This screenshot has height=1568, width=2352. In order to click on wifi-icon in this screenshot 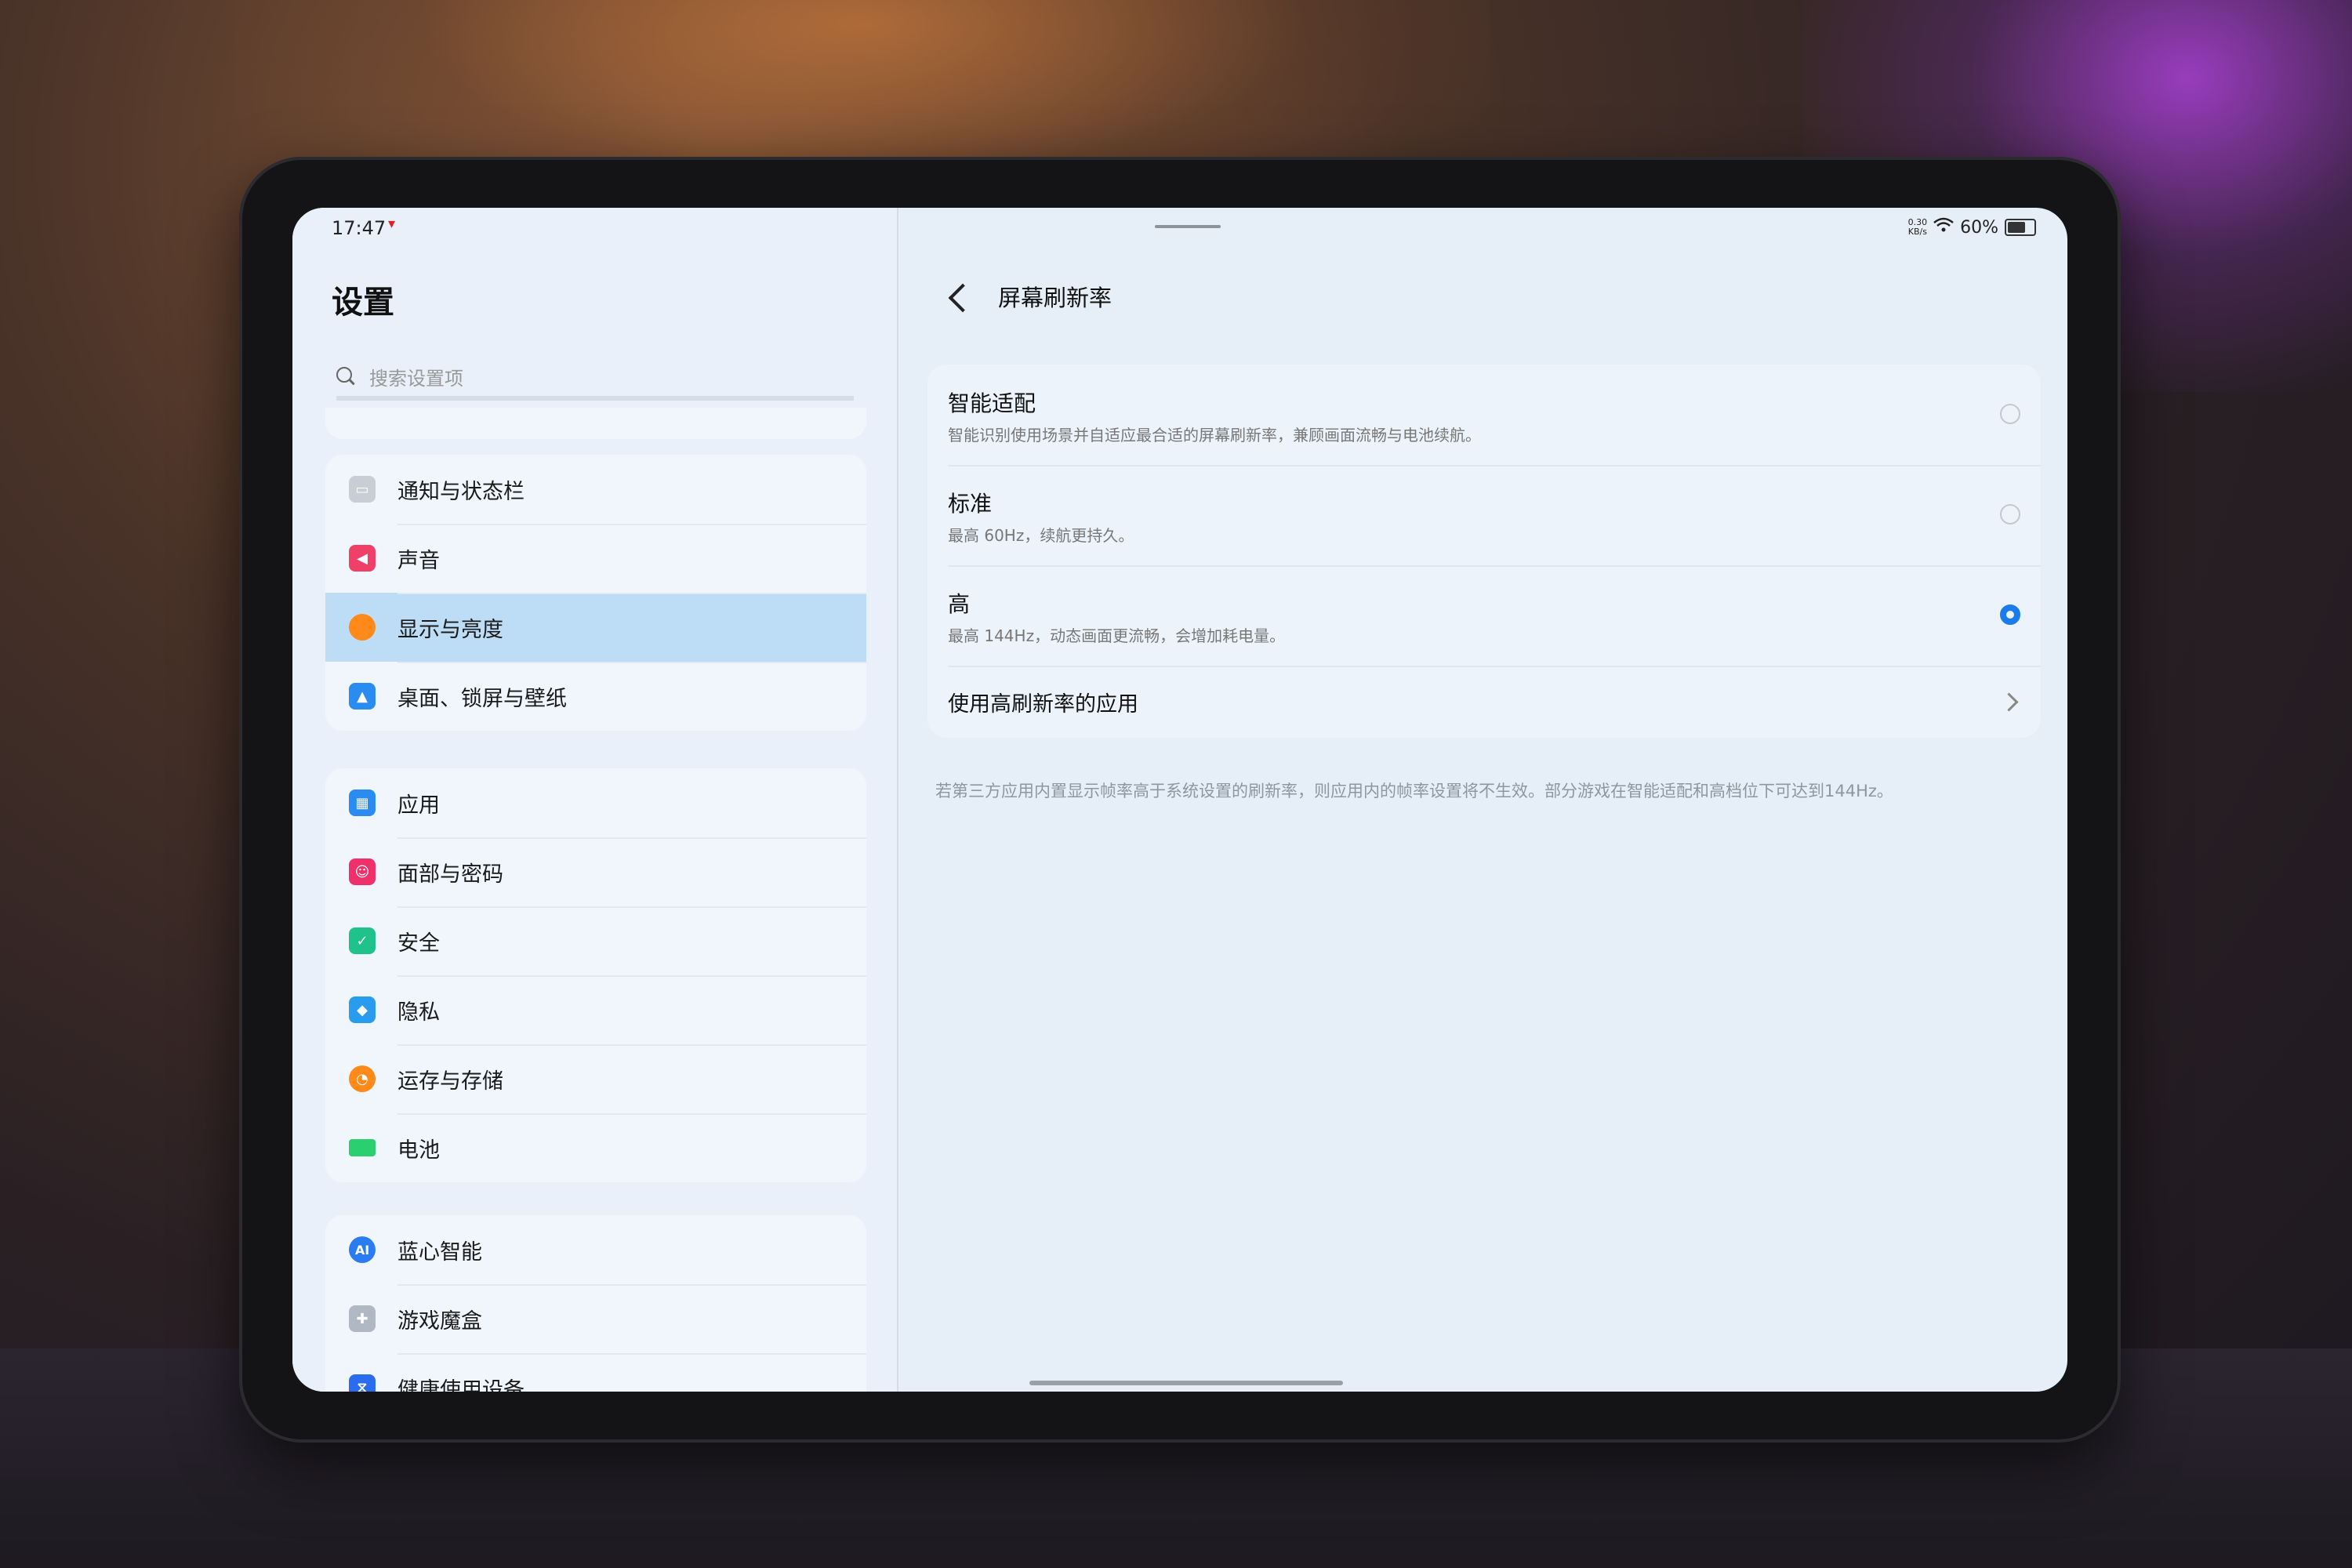, I will do `click(1943, 228)`.